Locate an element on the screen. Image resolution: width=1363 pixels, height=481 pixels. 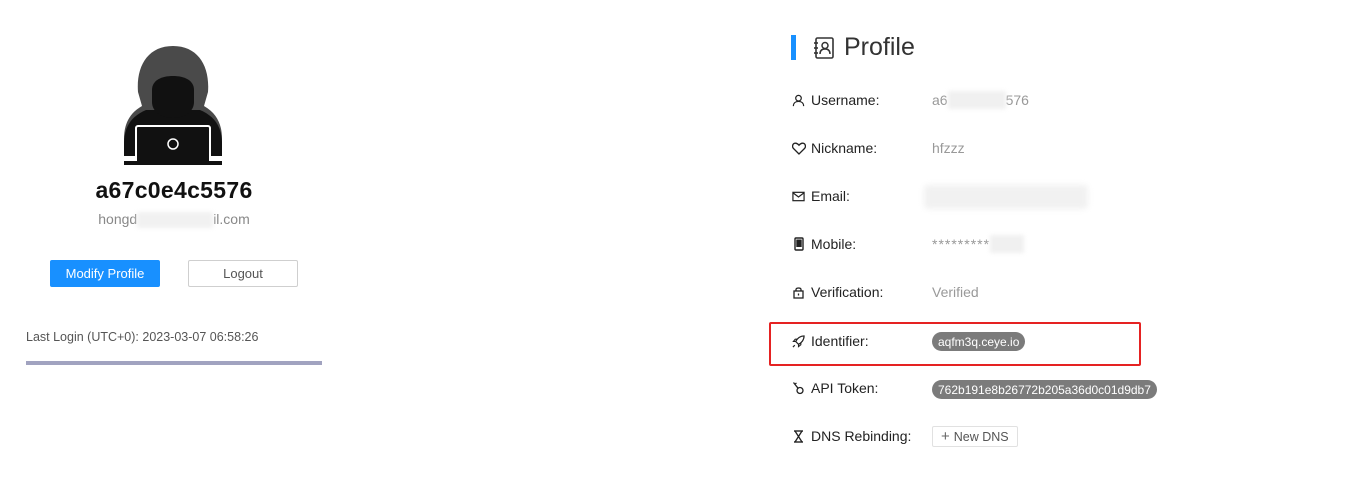
mobile-redacted-block is located at coordinates (1007, 244).